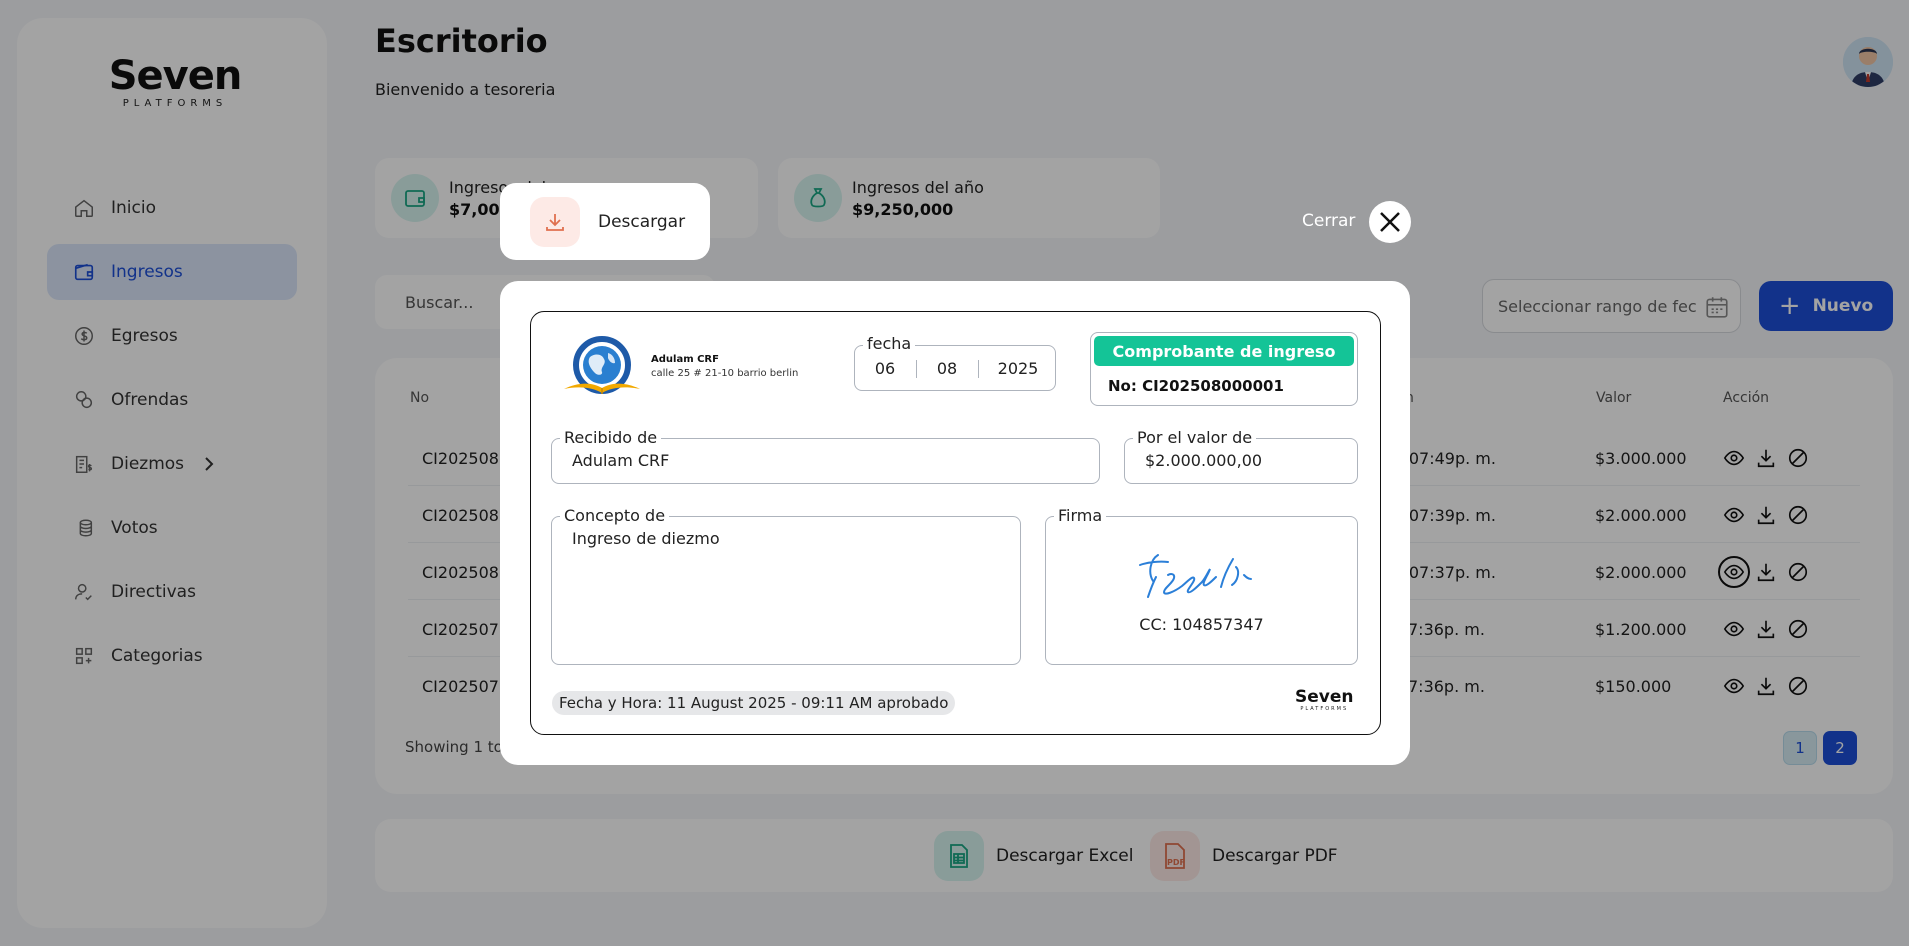 The image size is (1909, 946). I want to click on close-icon, so click(1390, 222).